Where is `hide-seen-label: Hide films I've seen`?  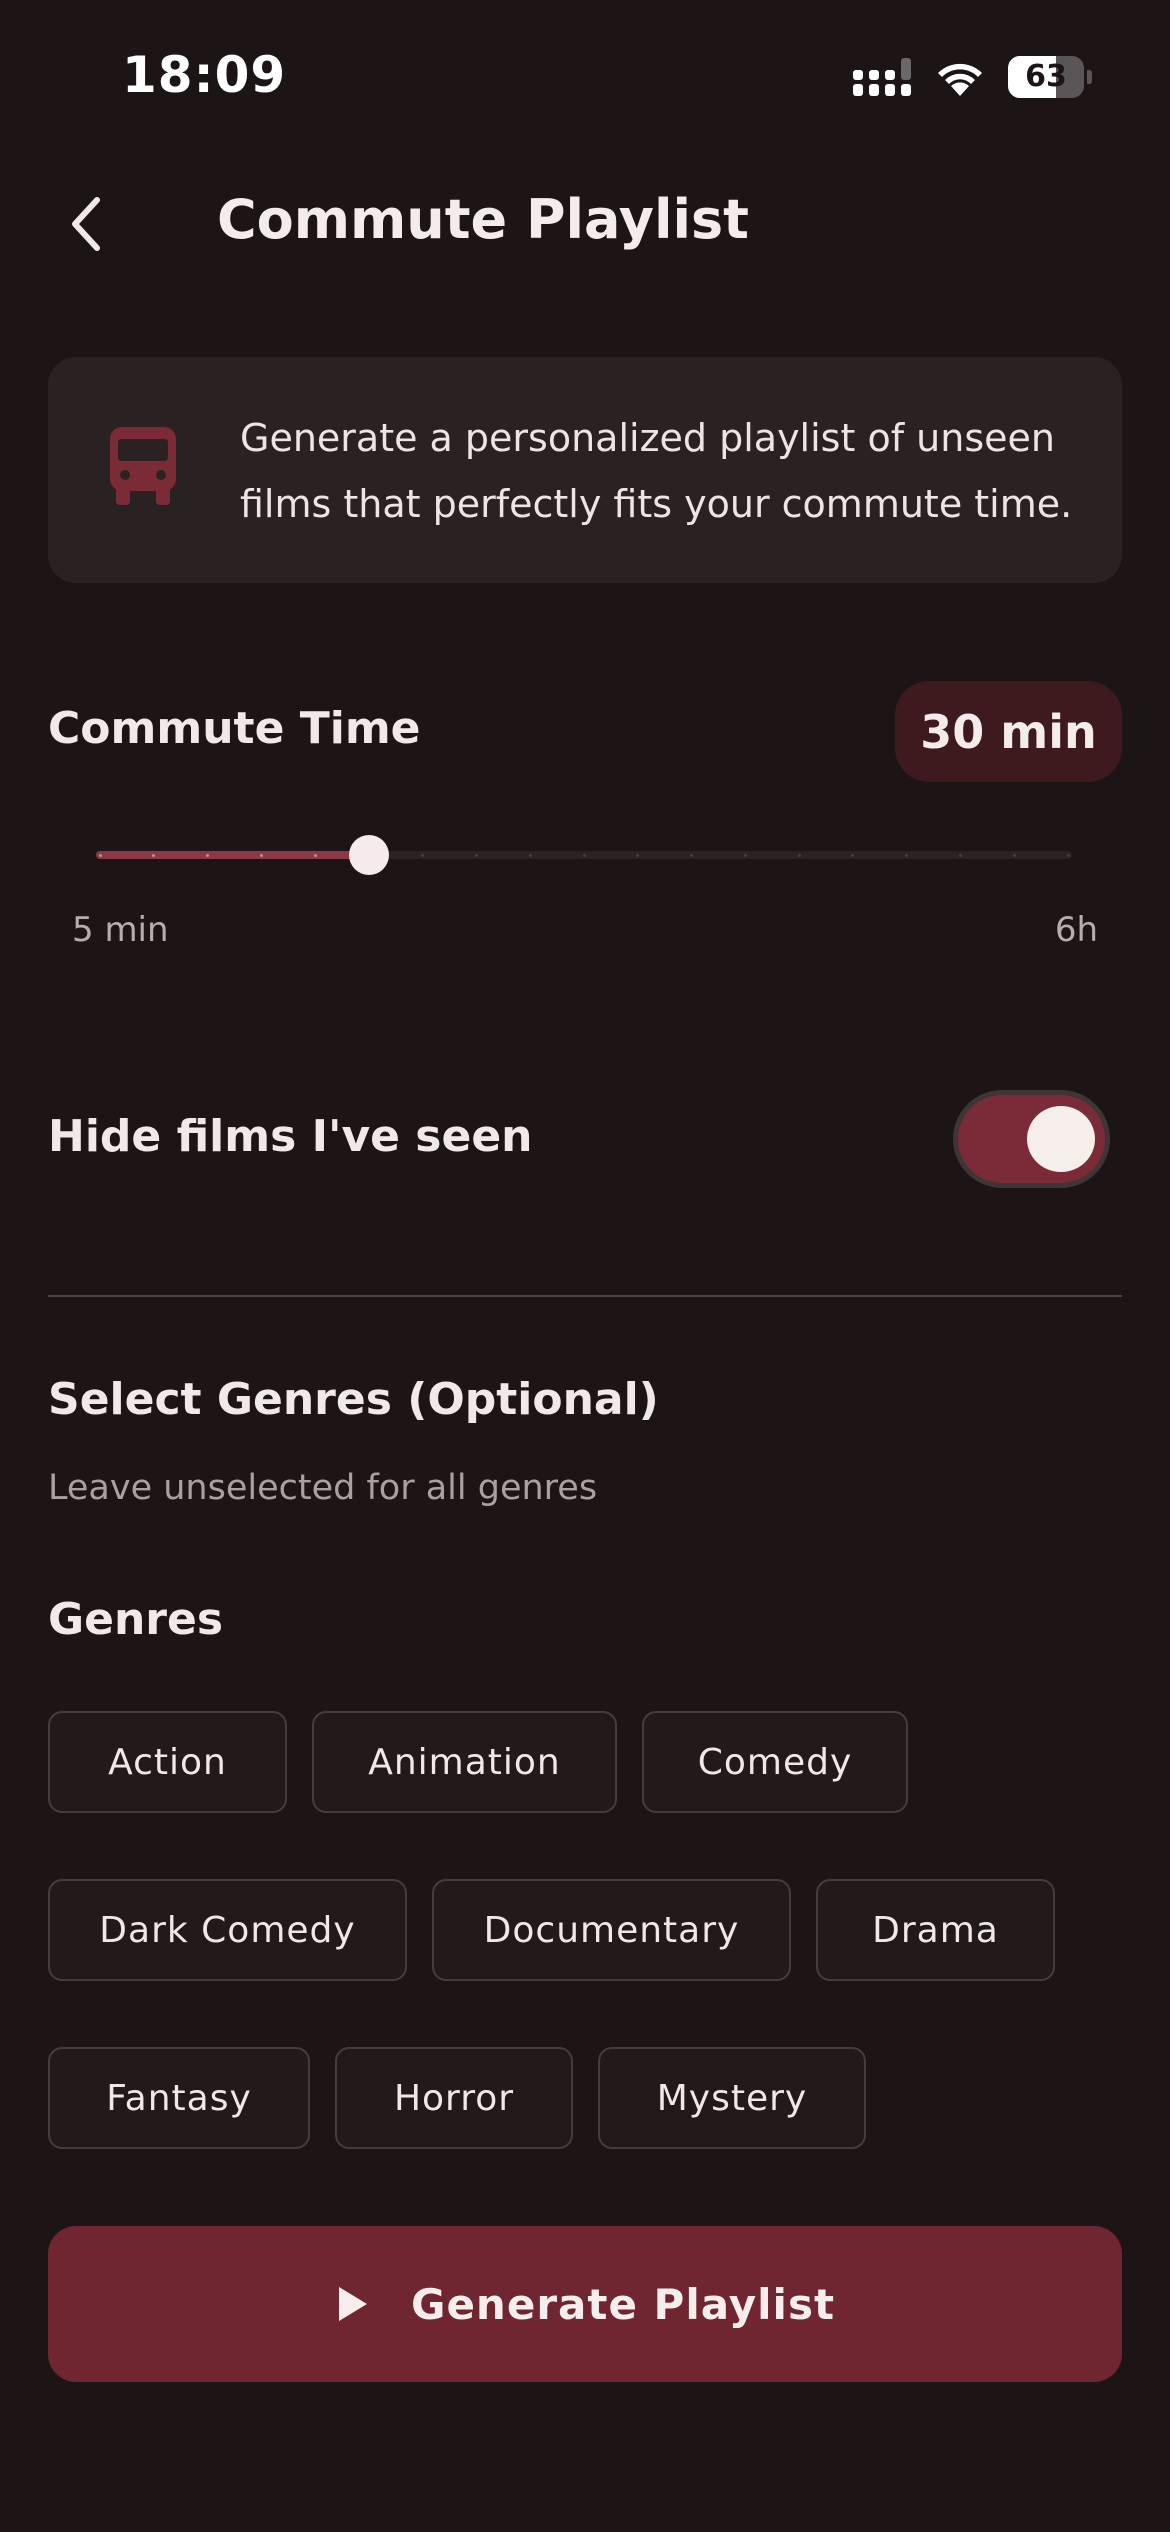
hide-seen-label: Hide films I've seen is located at coordinates (290, 1136).